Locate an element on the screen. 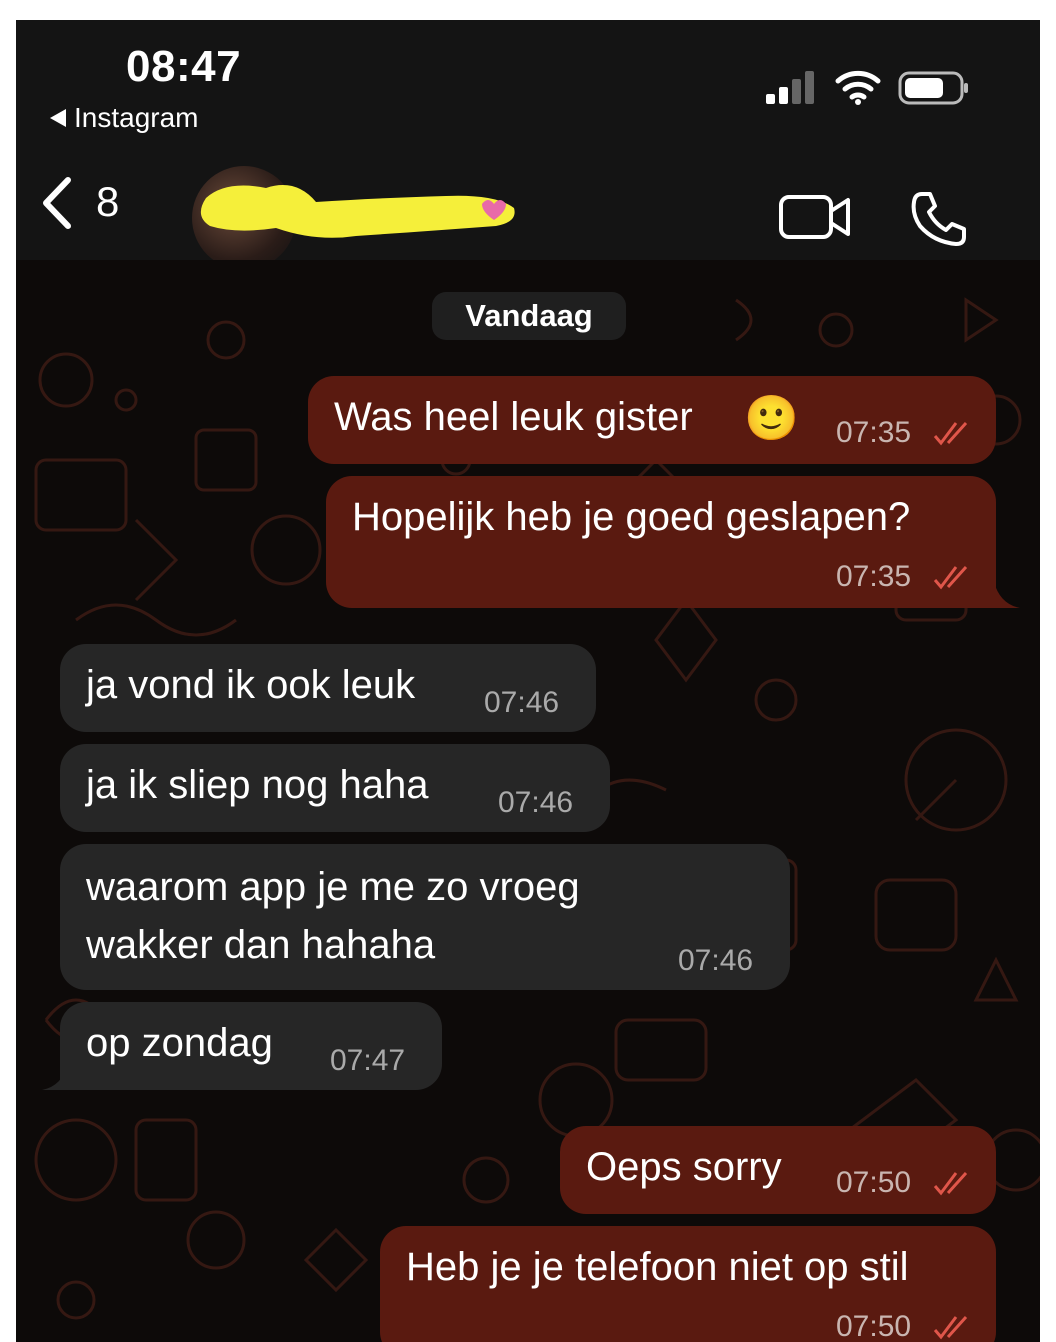  signal-bars-icon is located at coordinates (790, 87).